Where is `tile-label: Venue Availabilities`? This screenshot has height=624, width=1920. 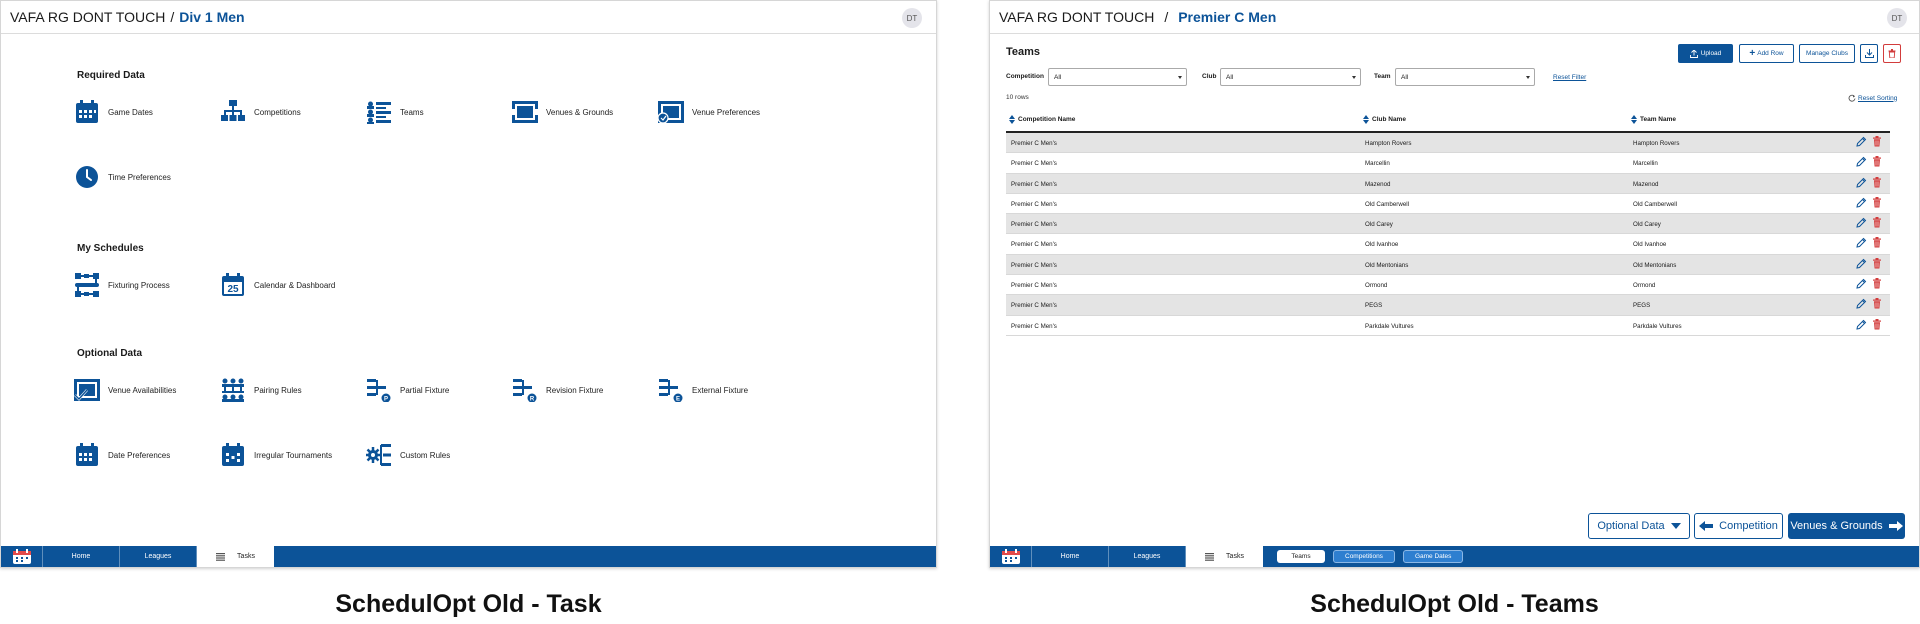
tile-label: Venue Availabilities is located at coordinates (142, 390).